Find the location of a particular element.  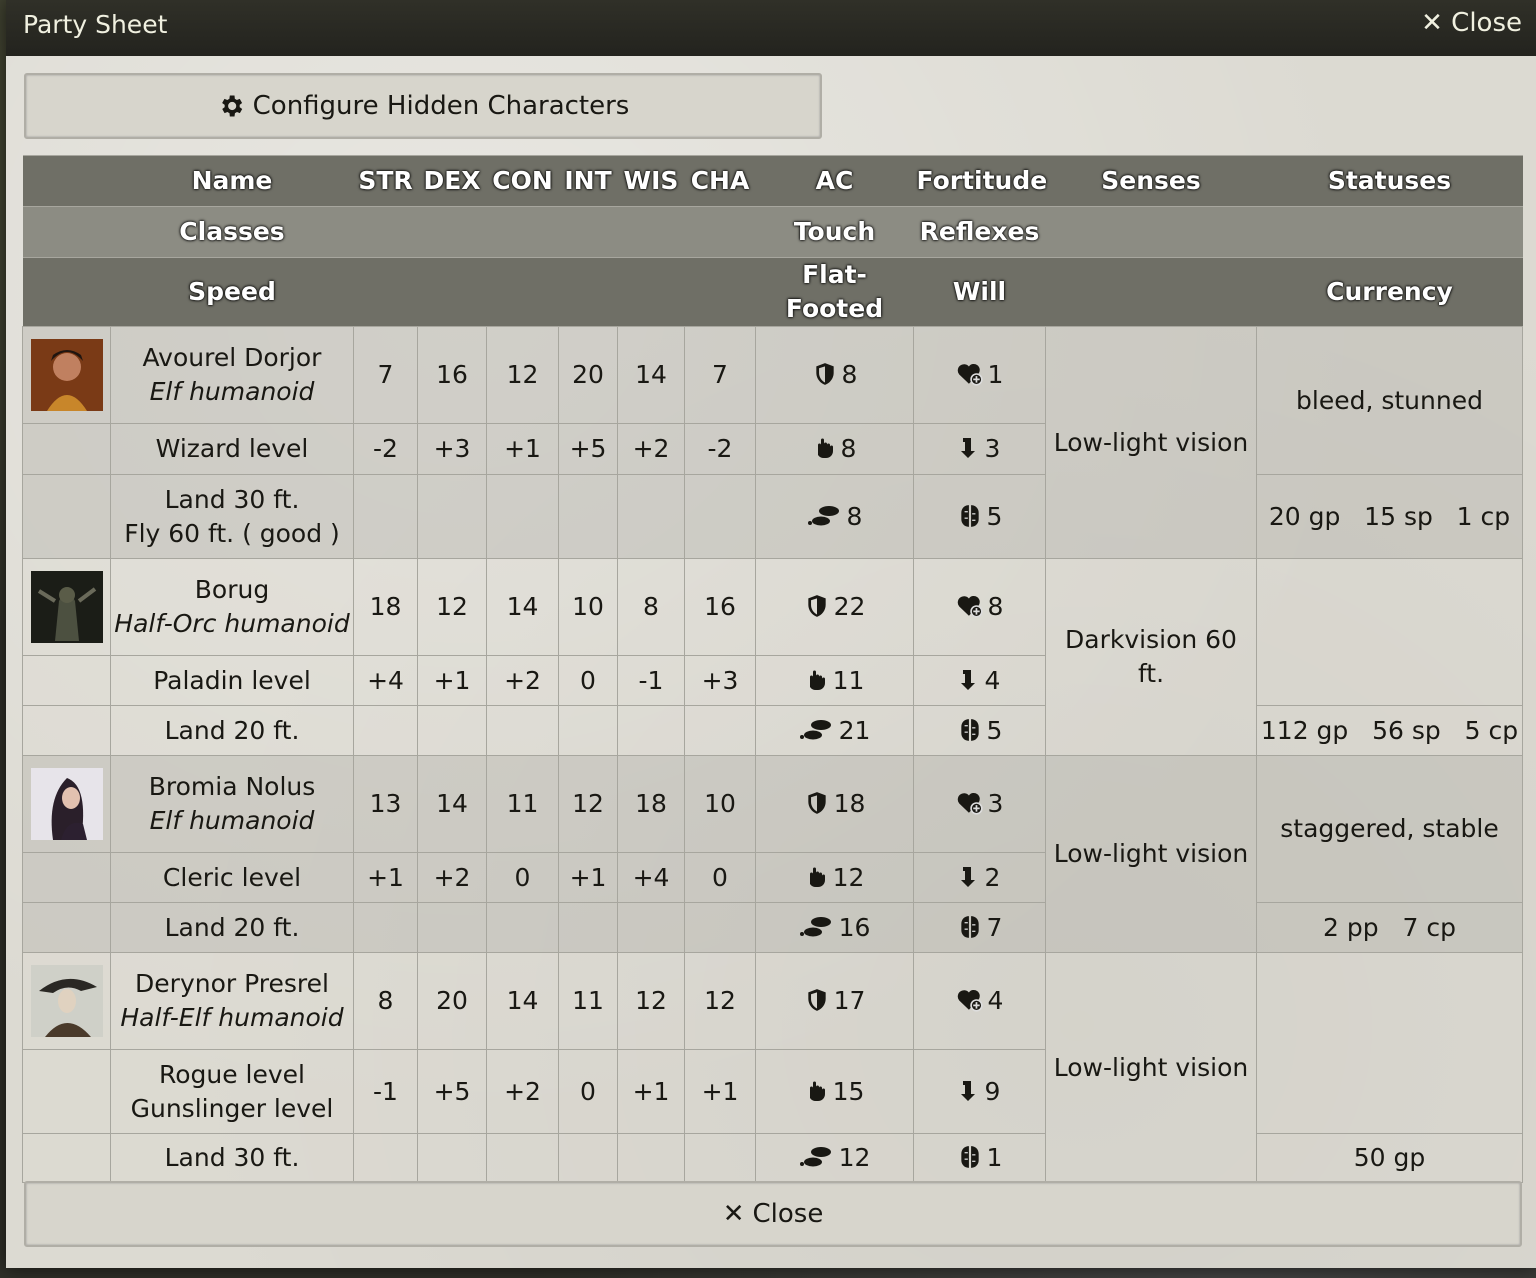

header-will: Will is located at coordinates (979, 292).